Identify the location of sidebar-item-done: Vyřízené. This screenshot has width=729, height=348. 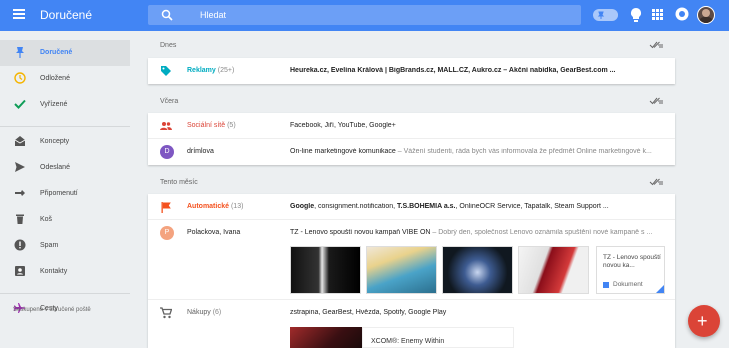
(65, 105).